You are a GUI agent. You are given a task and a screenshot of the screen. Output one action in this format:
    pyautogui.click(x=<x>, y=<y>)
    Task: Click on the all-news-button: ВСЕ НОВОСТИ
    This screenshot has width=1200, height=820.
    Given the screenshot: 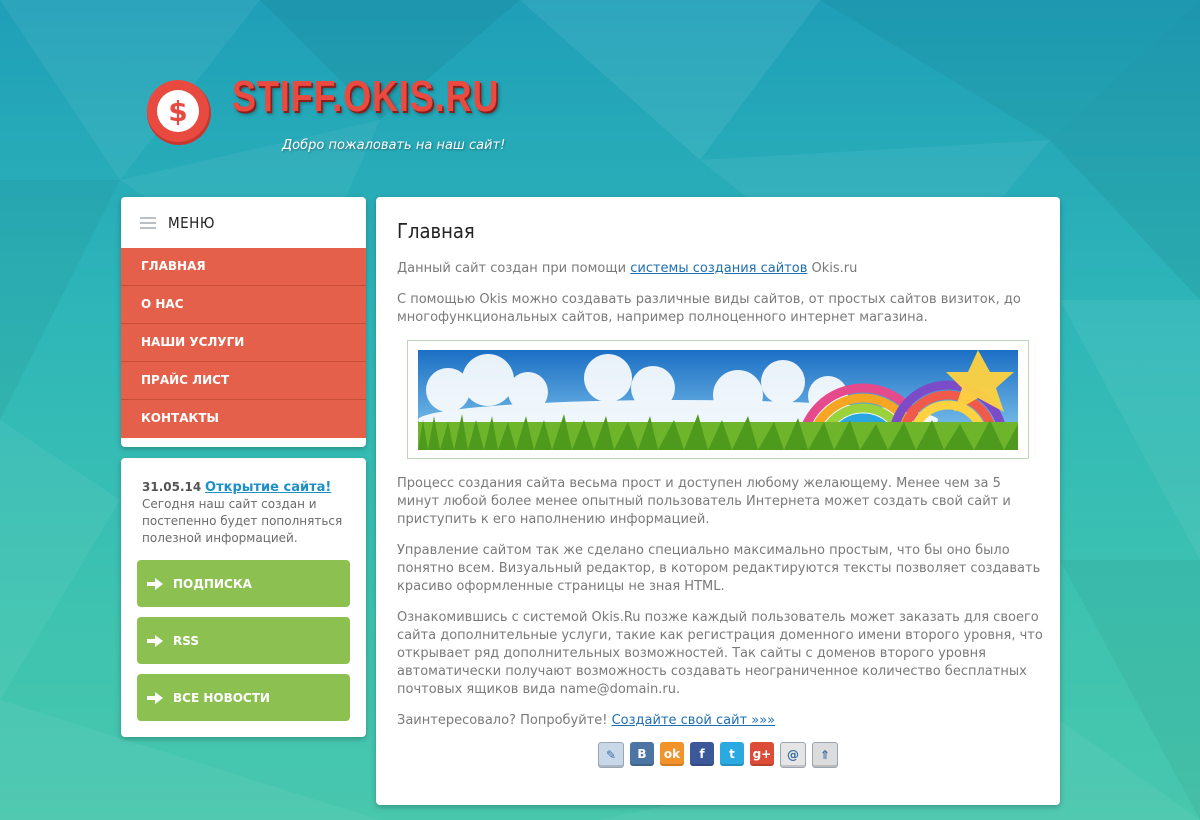 What is the action you would take?
    pyautogui.click(x=243, y=697)
    